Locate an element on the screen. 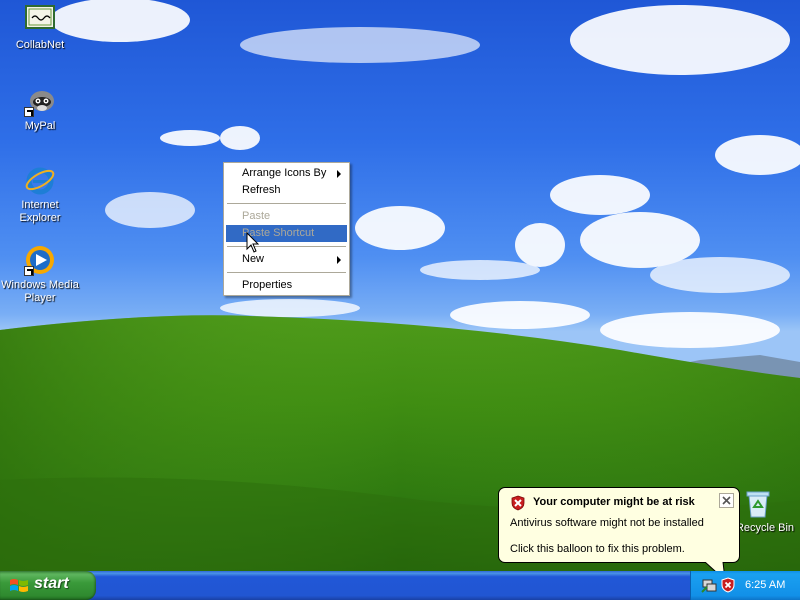 This screenshot has height=600, width=800. desktop-icon-internet-explorer: Internet Explorer is located at coordinates (40, 194).